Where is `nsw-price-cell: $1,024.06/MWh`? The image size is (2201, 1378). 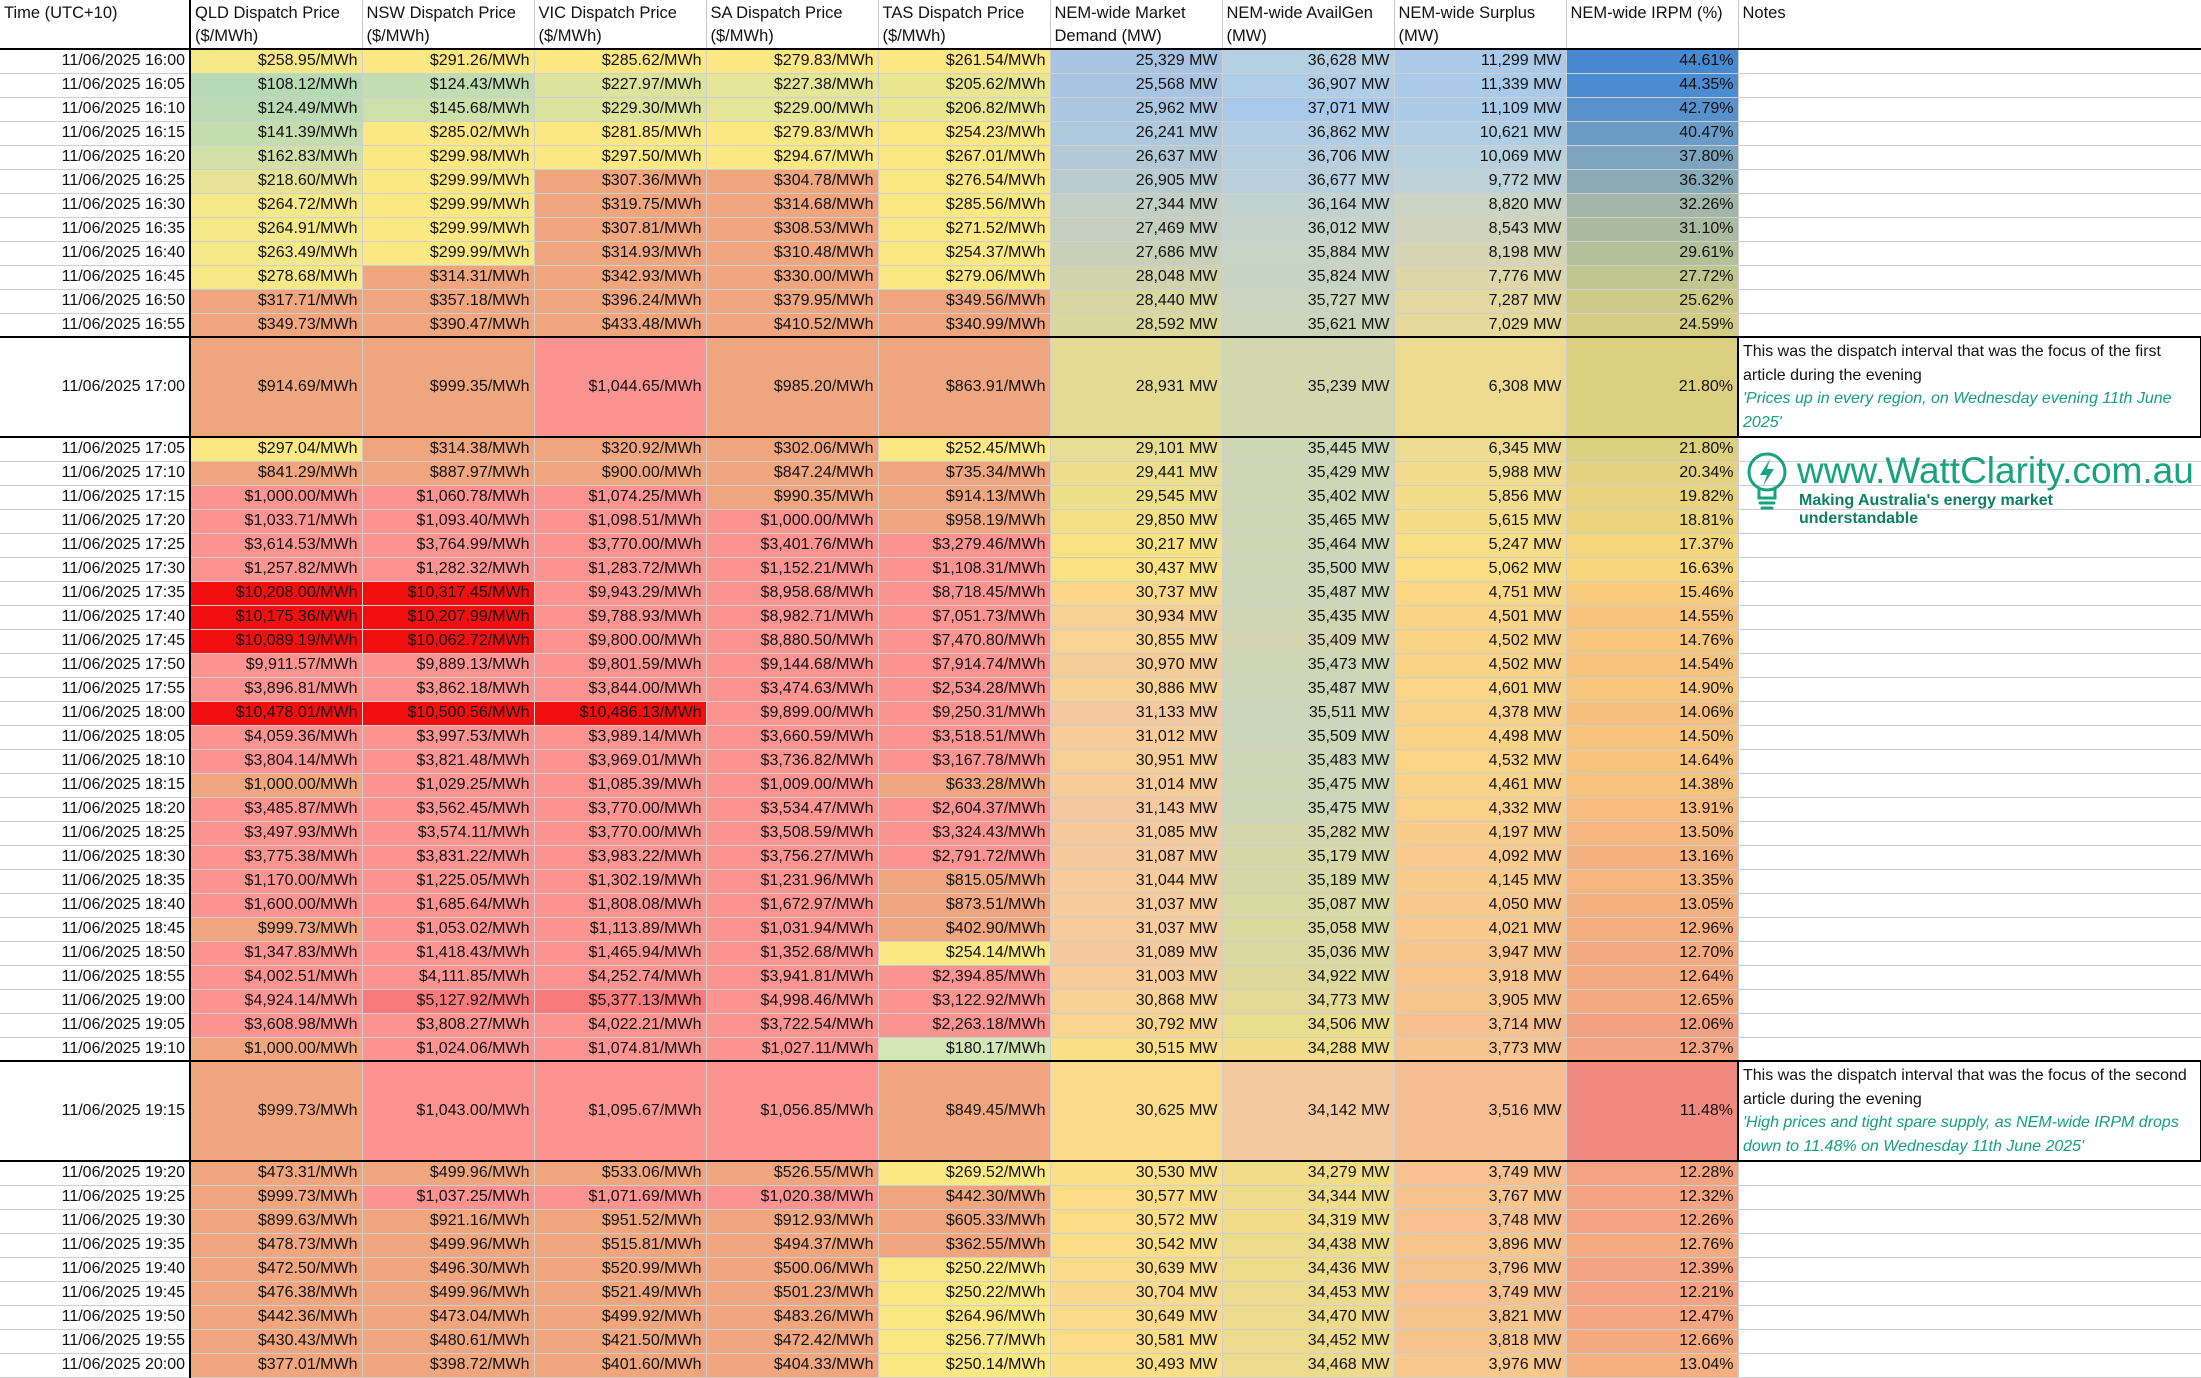
nsw-price-cell: $1,024.06/MWh is located at coordinates (448, 1049).